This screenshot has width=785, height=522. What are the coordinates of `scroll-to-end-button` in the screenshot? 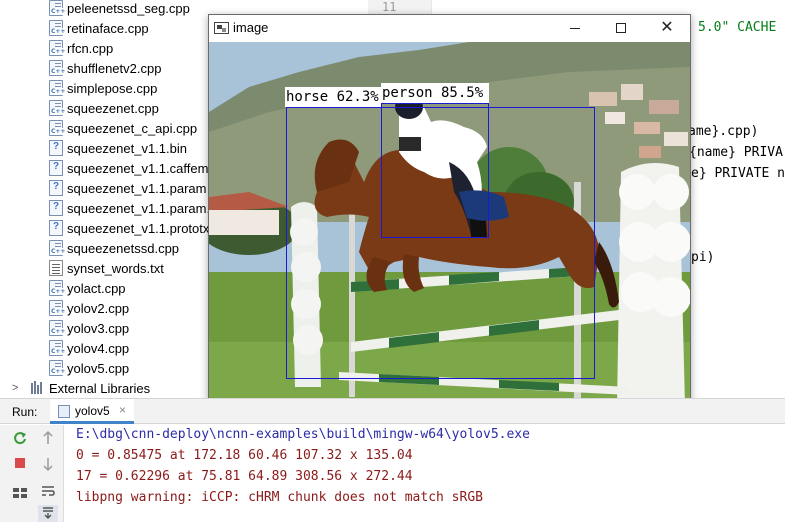 It's located at (48, 513).